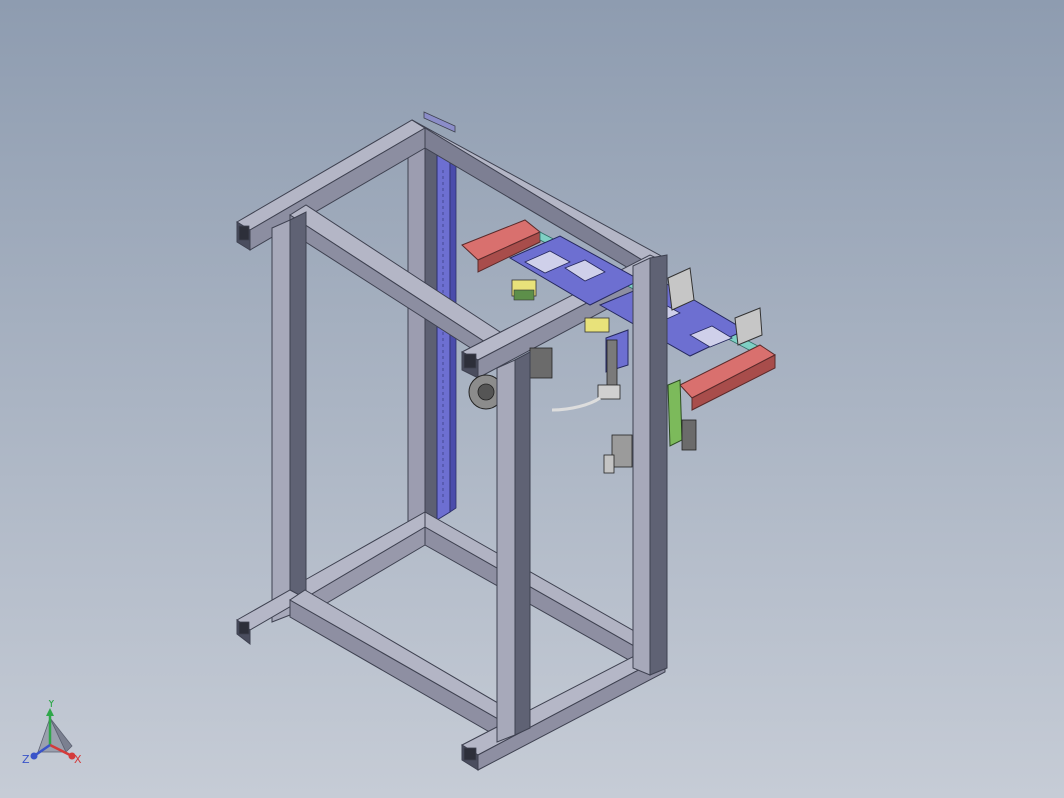 The height and width of the screenshot is (798, 1064). What do you see at coordinates (650, 465) in the screenshot?
I see `right-post` at bounding box center [650, 465].